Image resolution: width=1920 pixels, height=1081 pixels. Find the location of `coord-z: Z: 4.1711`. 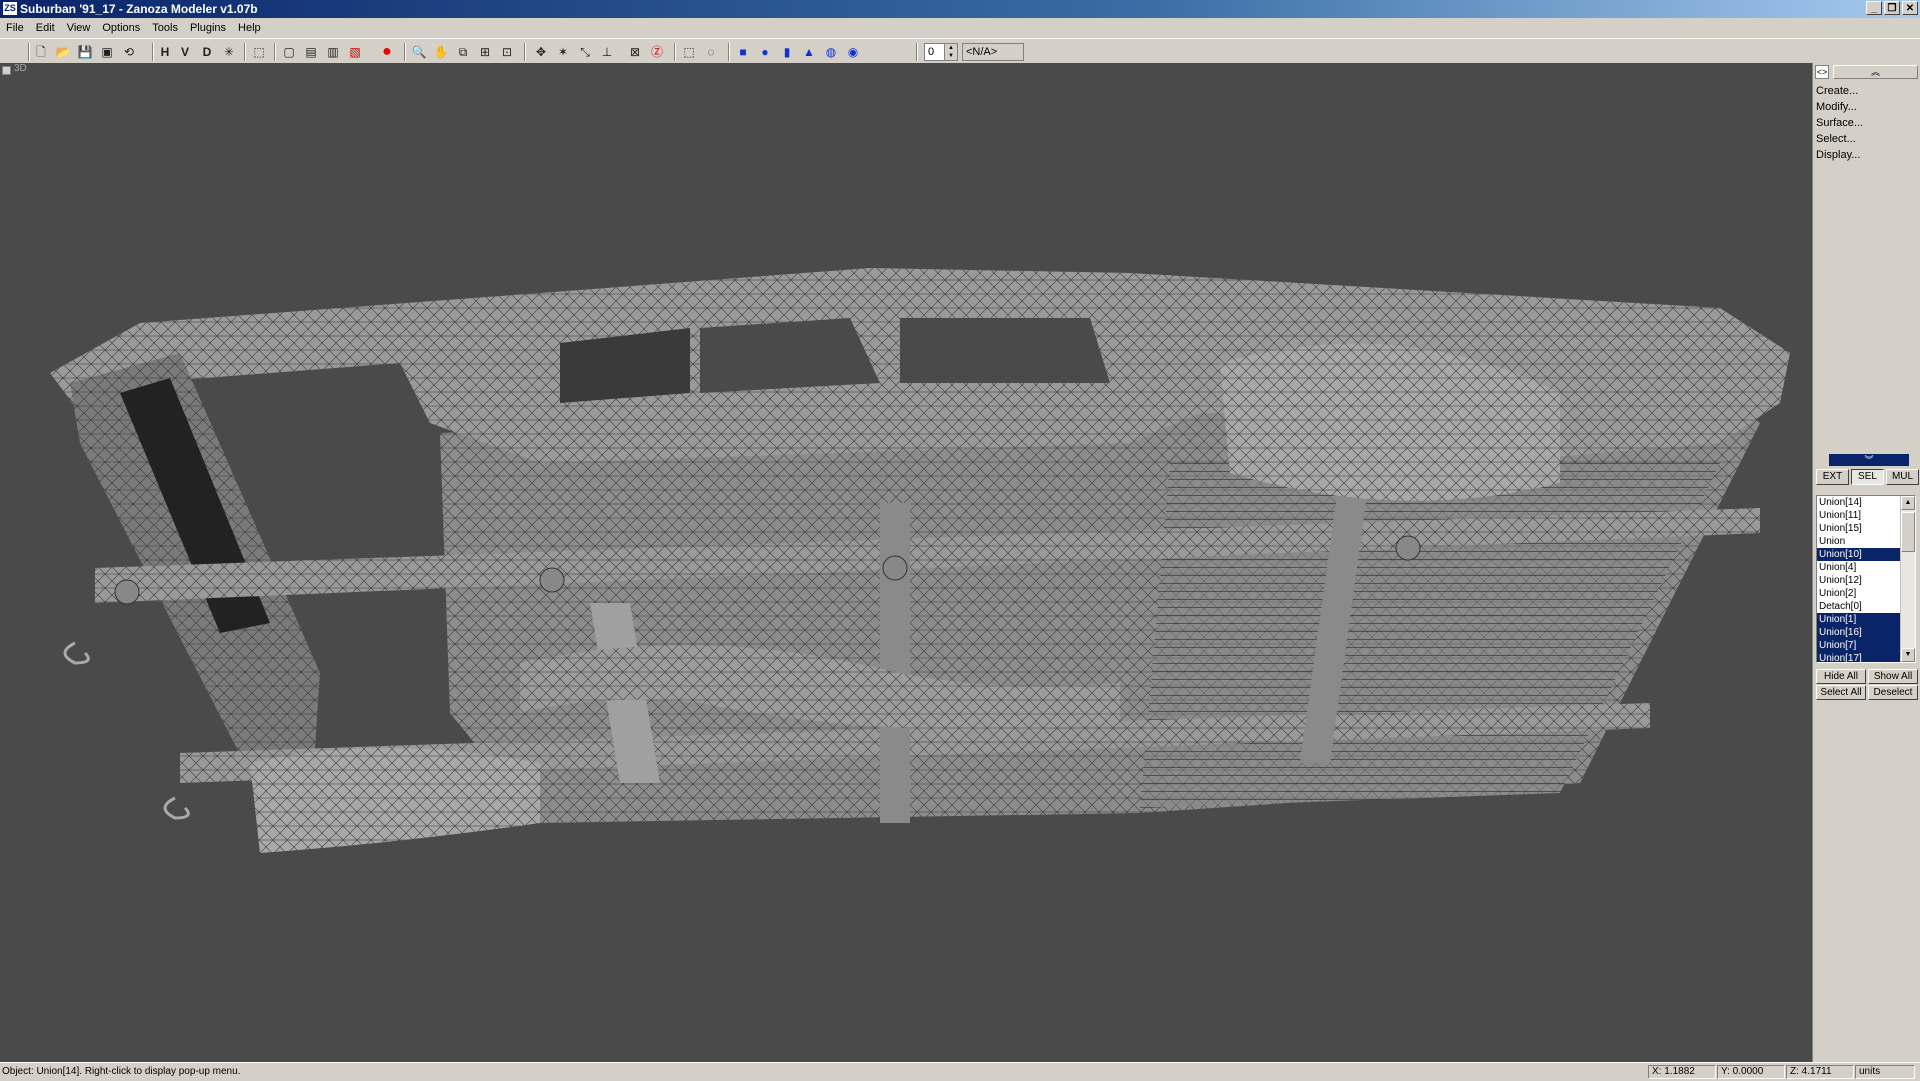

coord-z: Z: 4.1711 is located at coordinates (1820, 1072).